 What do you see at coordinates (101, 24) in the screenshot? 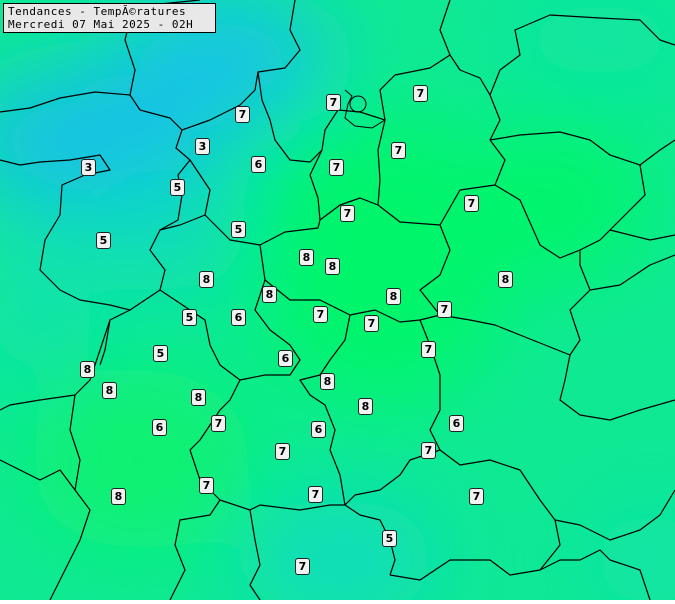
I see `map-title-line2: Mercredi 07 Mai 2025 - 02H` at bounding box center [101, 24].